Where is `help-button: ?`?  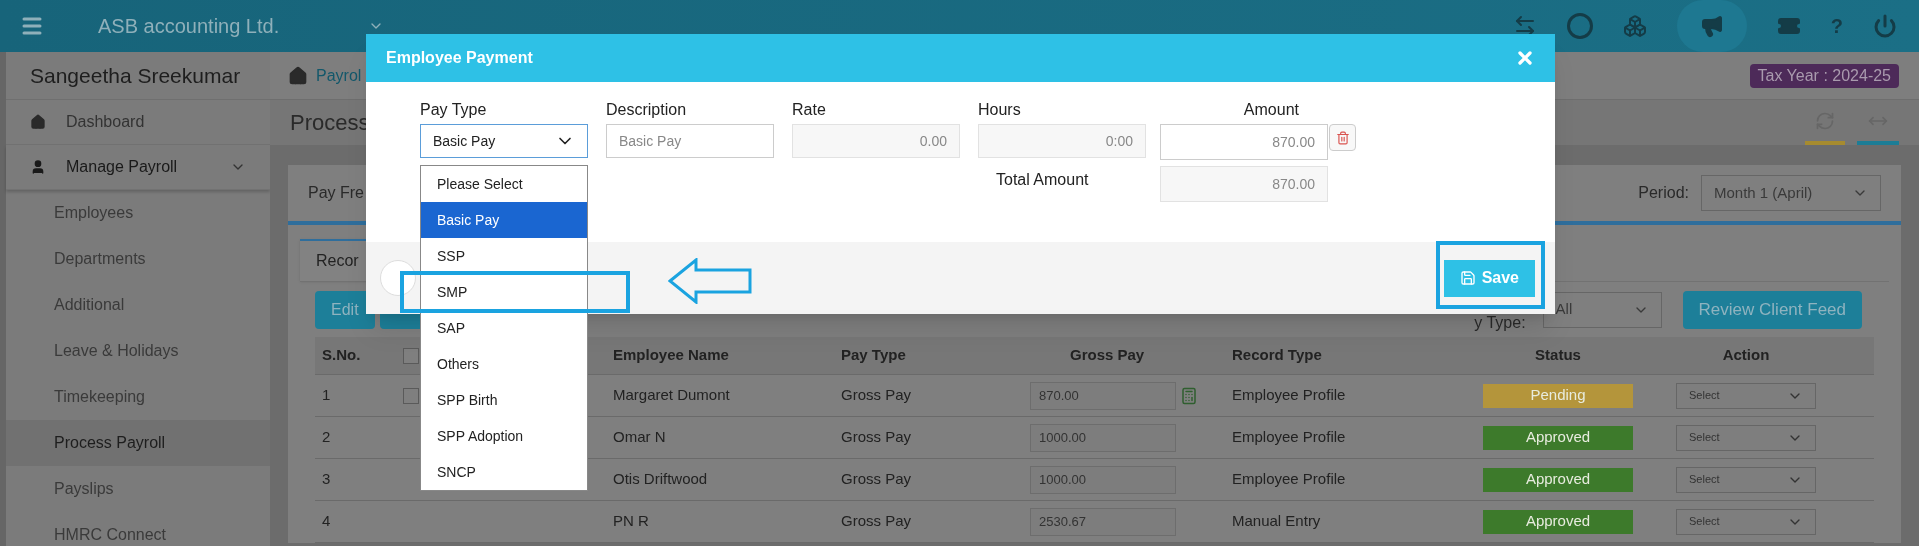
help-button: ? is located at coordinates (1836, 26).